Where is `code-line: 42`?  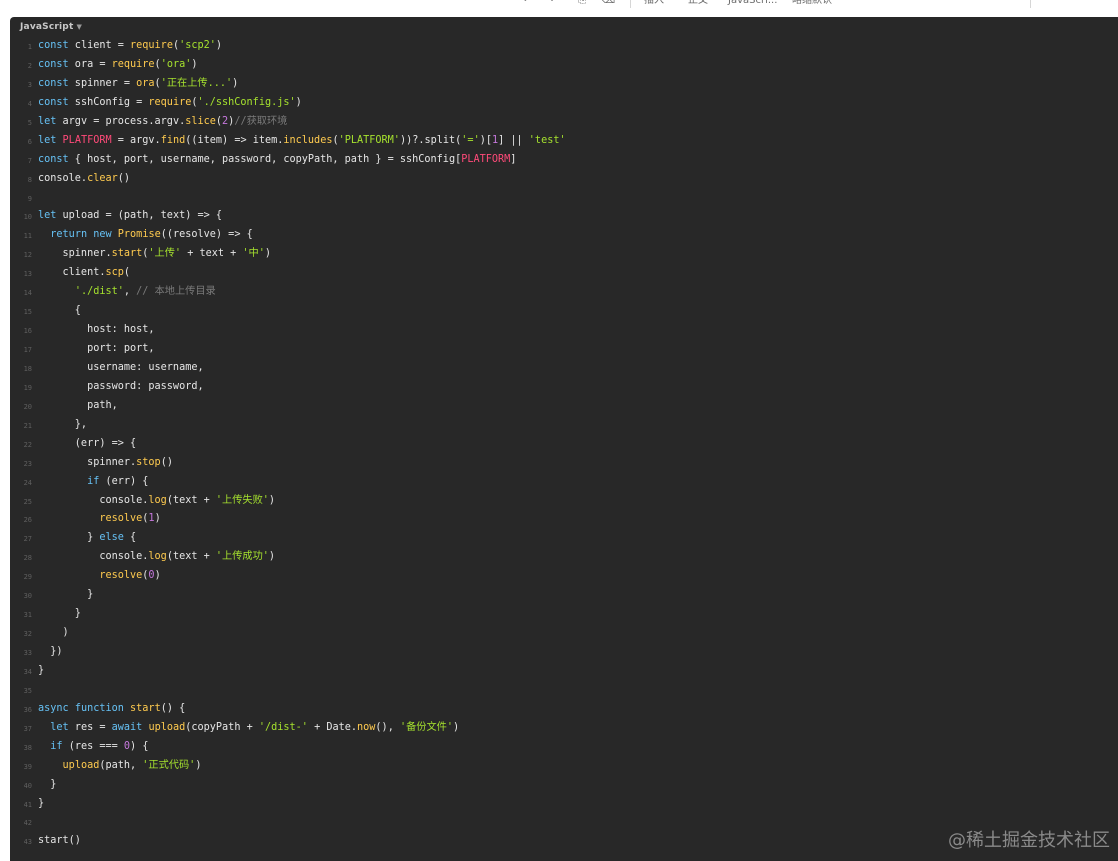
code-line: 42 is located at coordinates (288, 822).